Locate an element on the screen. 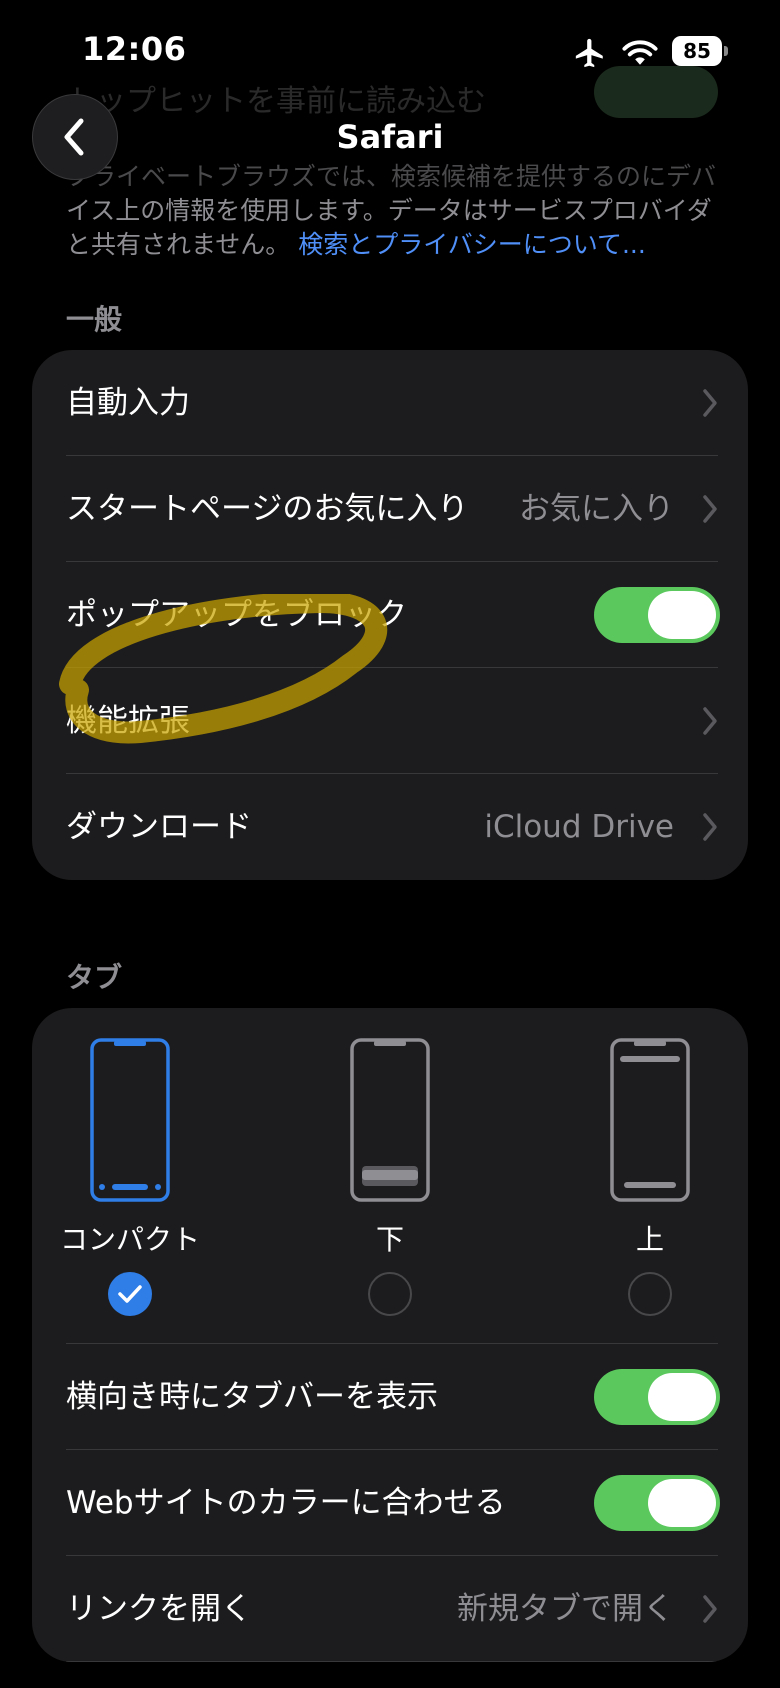 The width and height of the screenshot is (780, 1688). row-label: スタートページのお気に入り is located at coordinates (267, 509).